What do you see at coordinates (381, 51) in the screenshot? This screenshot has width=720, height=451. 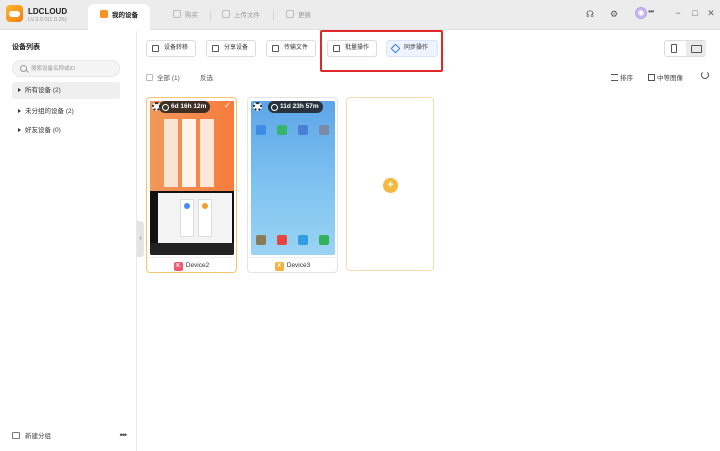 I see `highlight-box` at bounding box center [381, 51].